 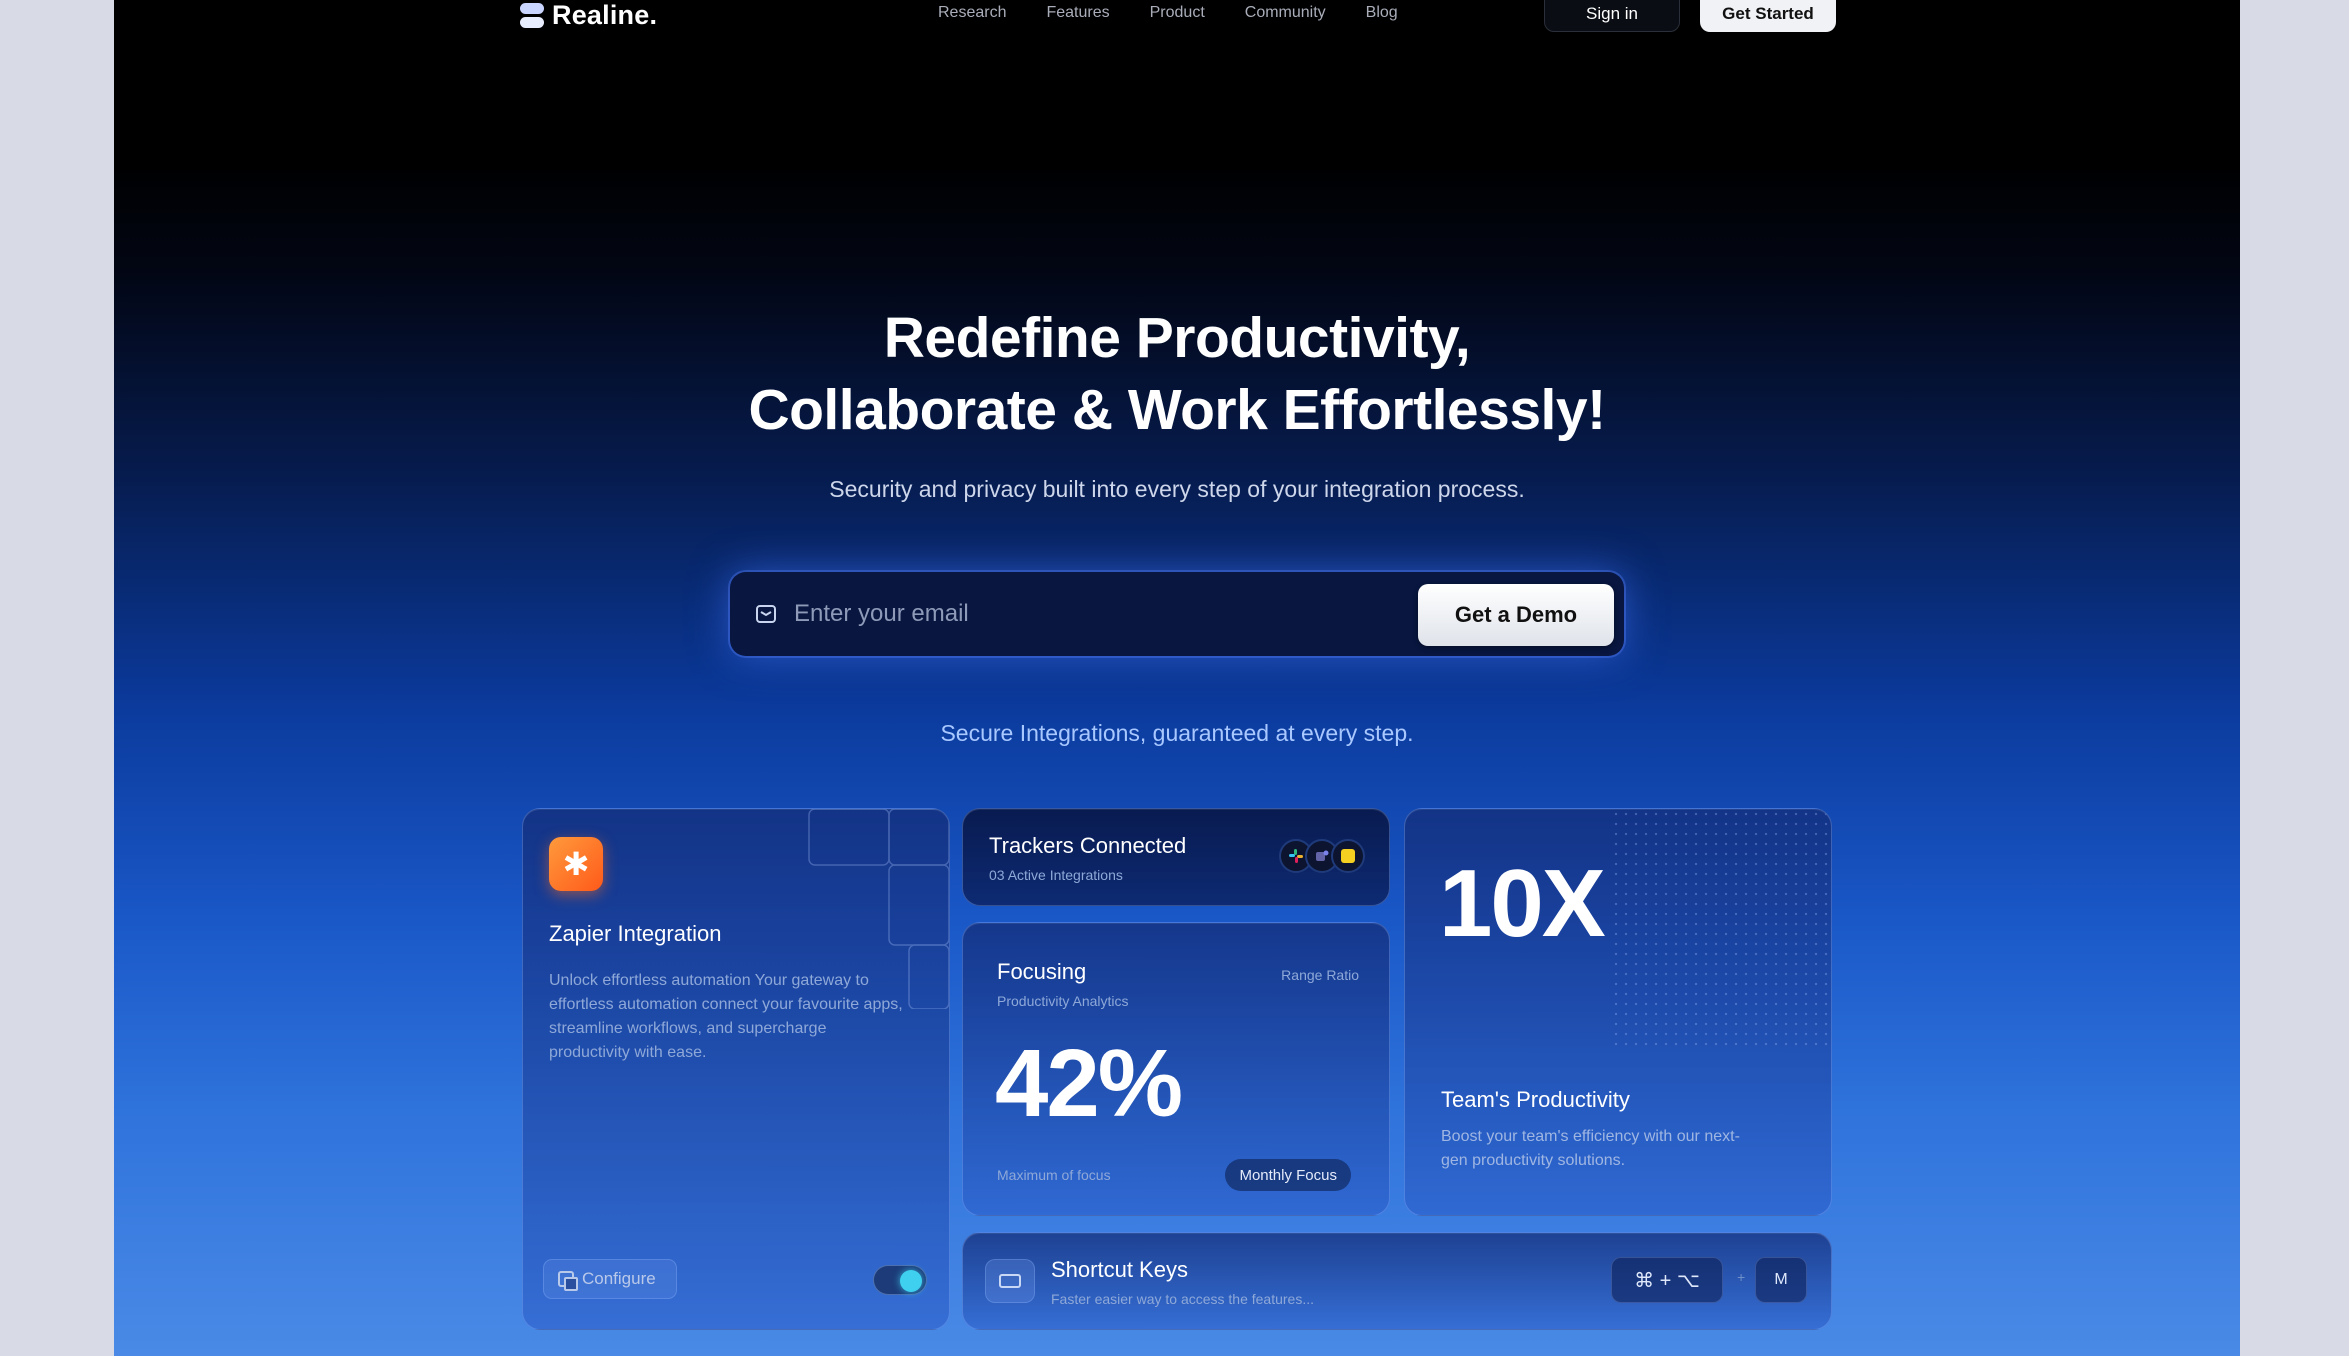 I want to click on configure-label: Configure, so click(x=619, y=1278).